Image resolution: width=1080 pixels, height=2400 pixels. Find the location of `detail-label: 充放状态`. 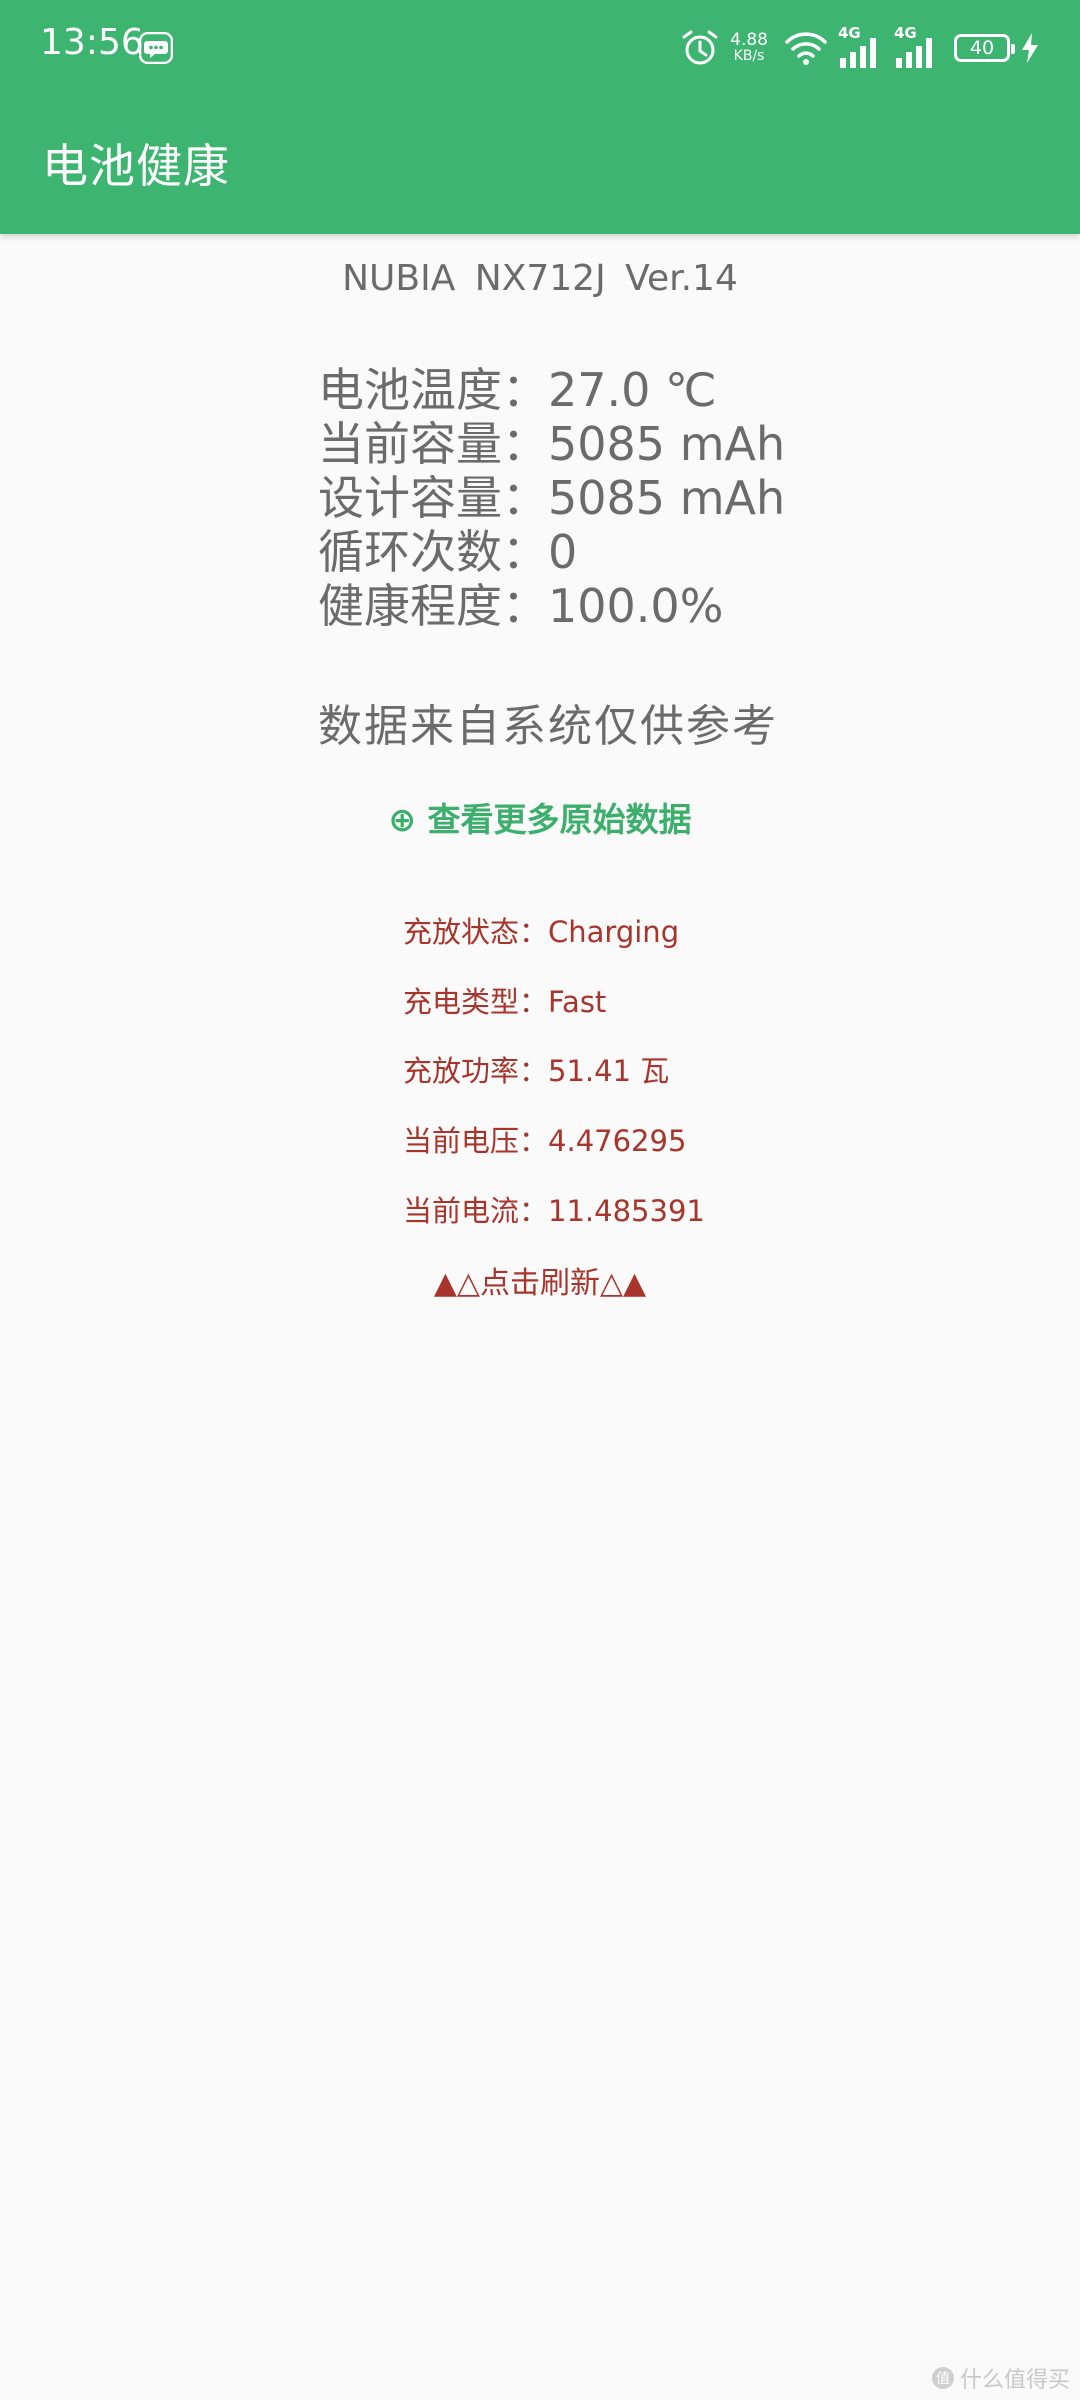

detail-label: 充放状态 is located at coordinates (461, 932).